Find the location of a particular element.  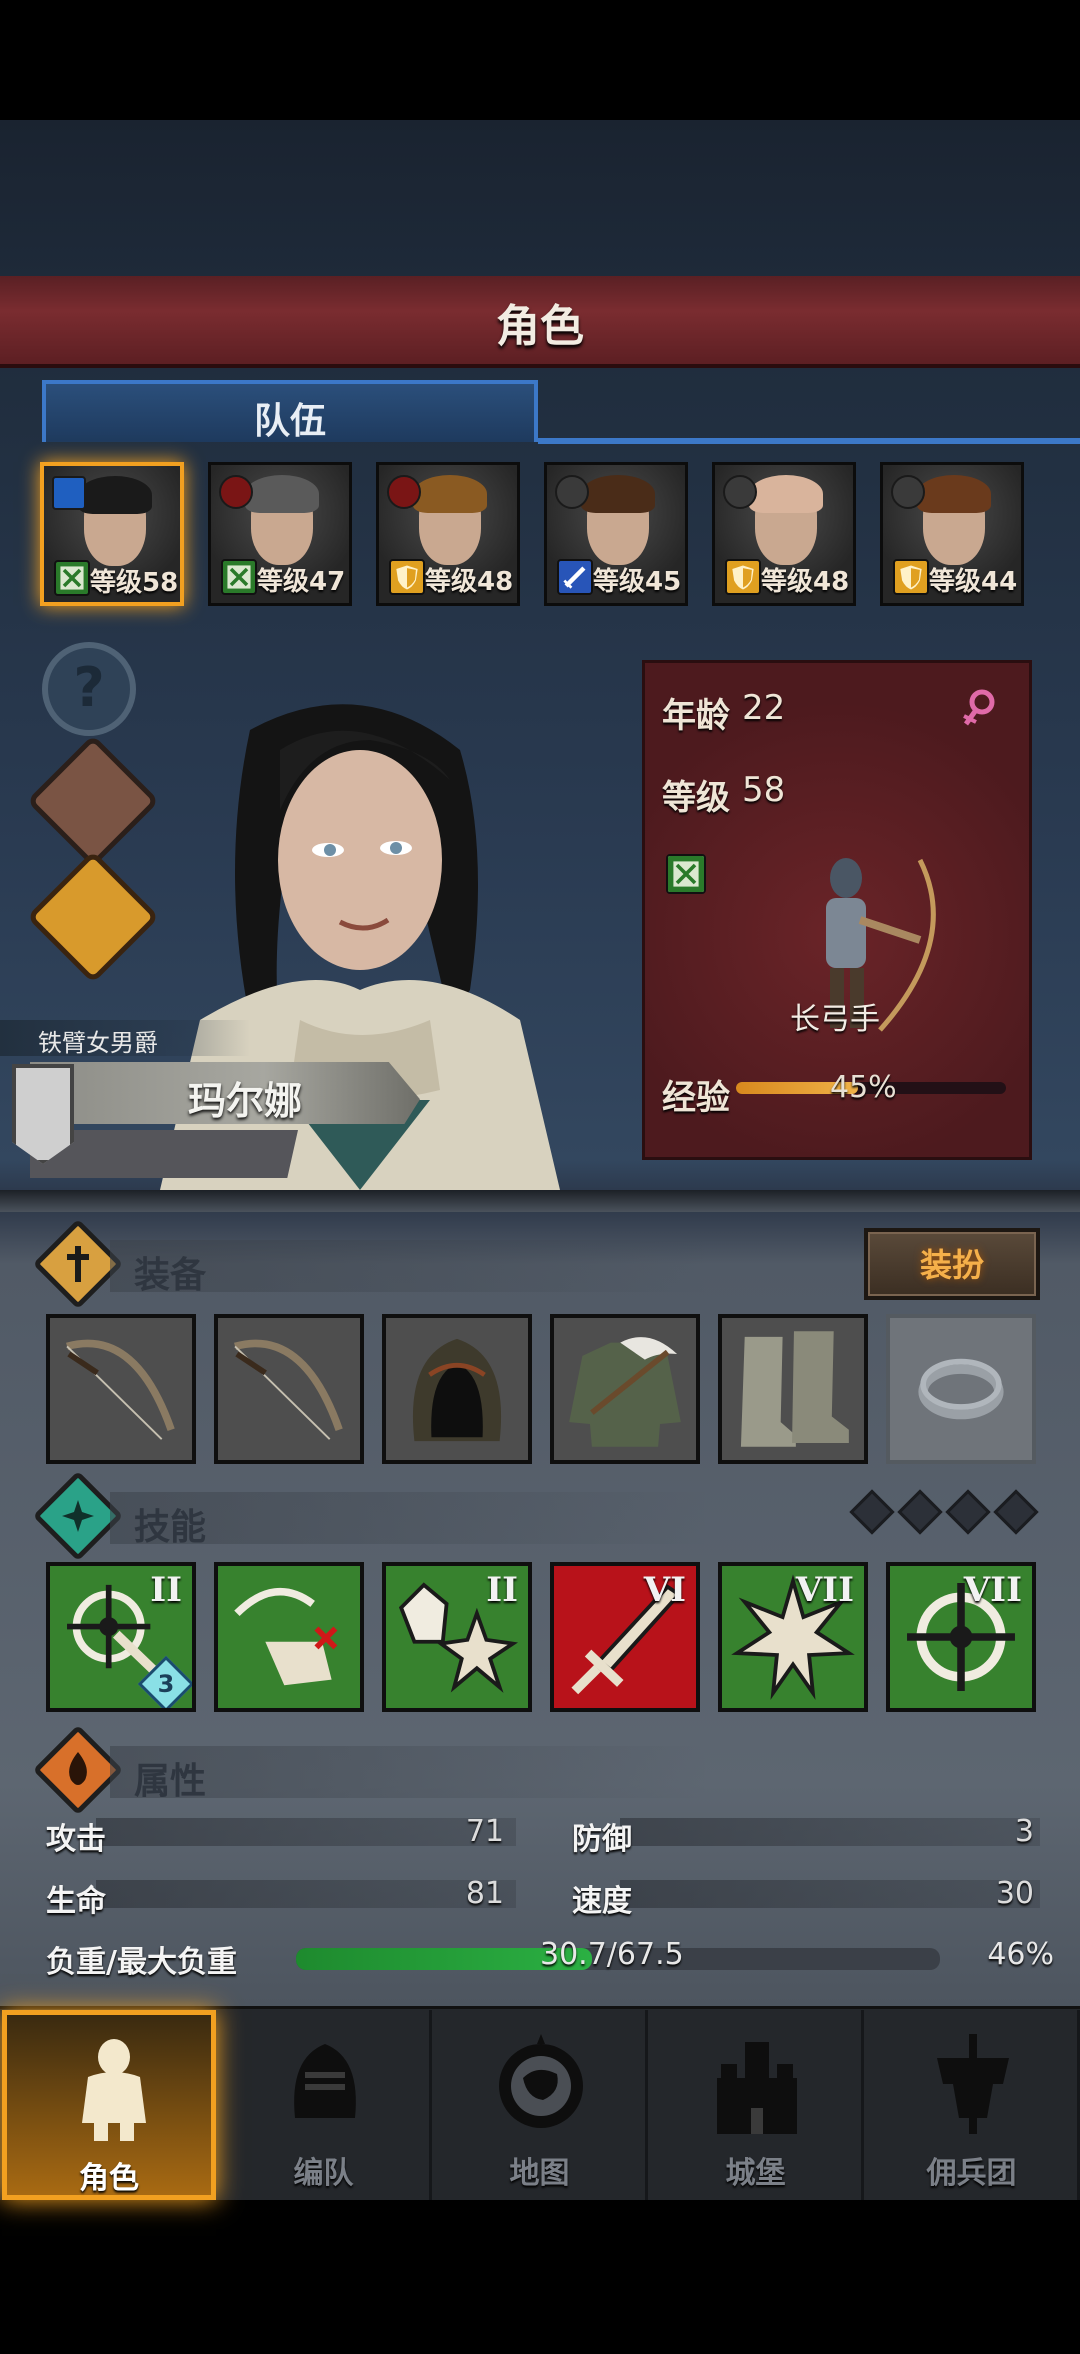

knight-icon is located at coordinates (114, 2088).